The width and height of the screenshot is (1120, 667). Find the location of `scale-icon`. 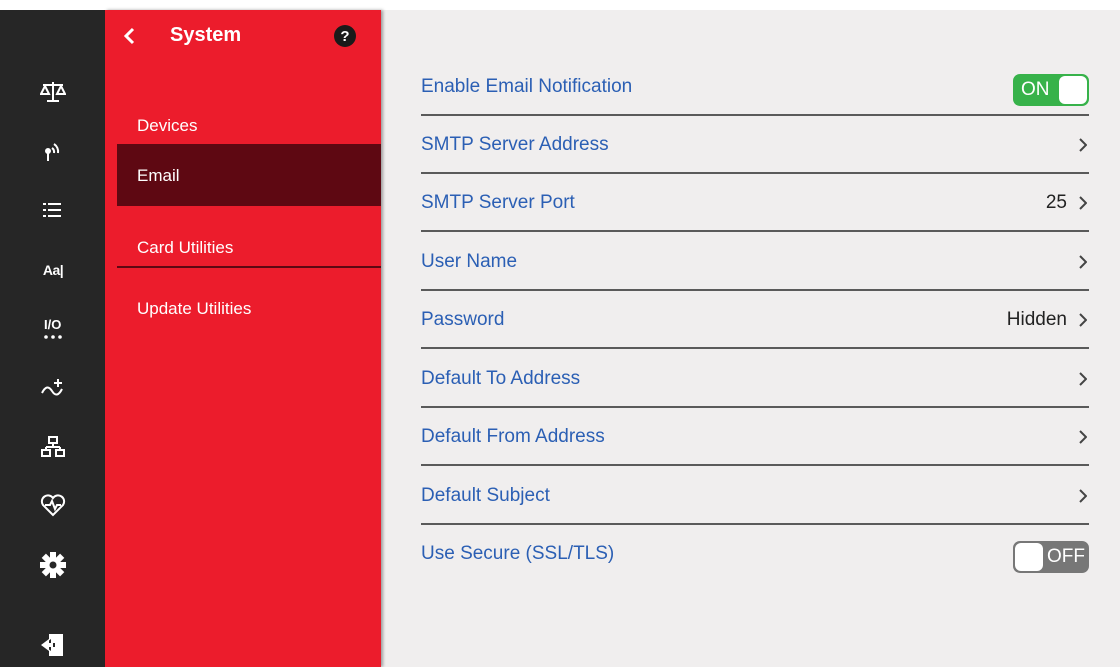

scale-icon is located at coordinates (53, 92).